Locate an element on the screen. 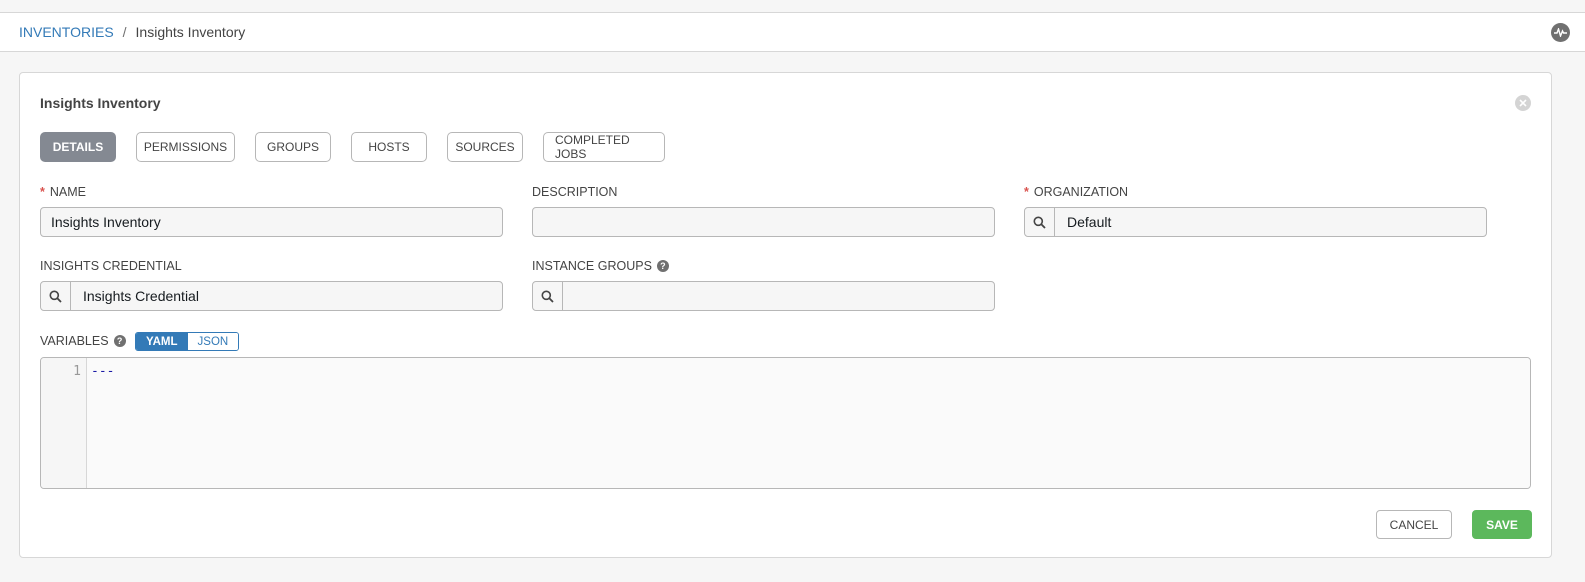  organization-search-button is located at coordinates (1040, 222).